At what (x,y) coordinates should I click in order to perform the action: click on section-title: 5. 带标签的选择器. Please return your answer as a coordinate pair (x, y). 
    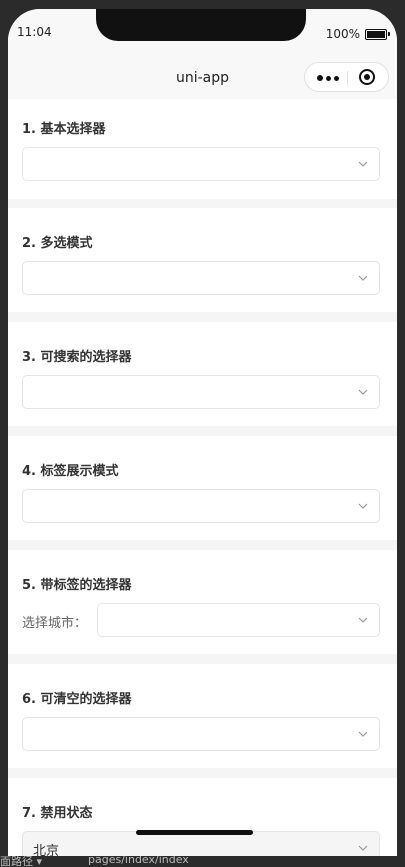
    Looking at the image, I should click on (77, 585).